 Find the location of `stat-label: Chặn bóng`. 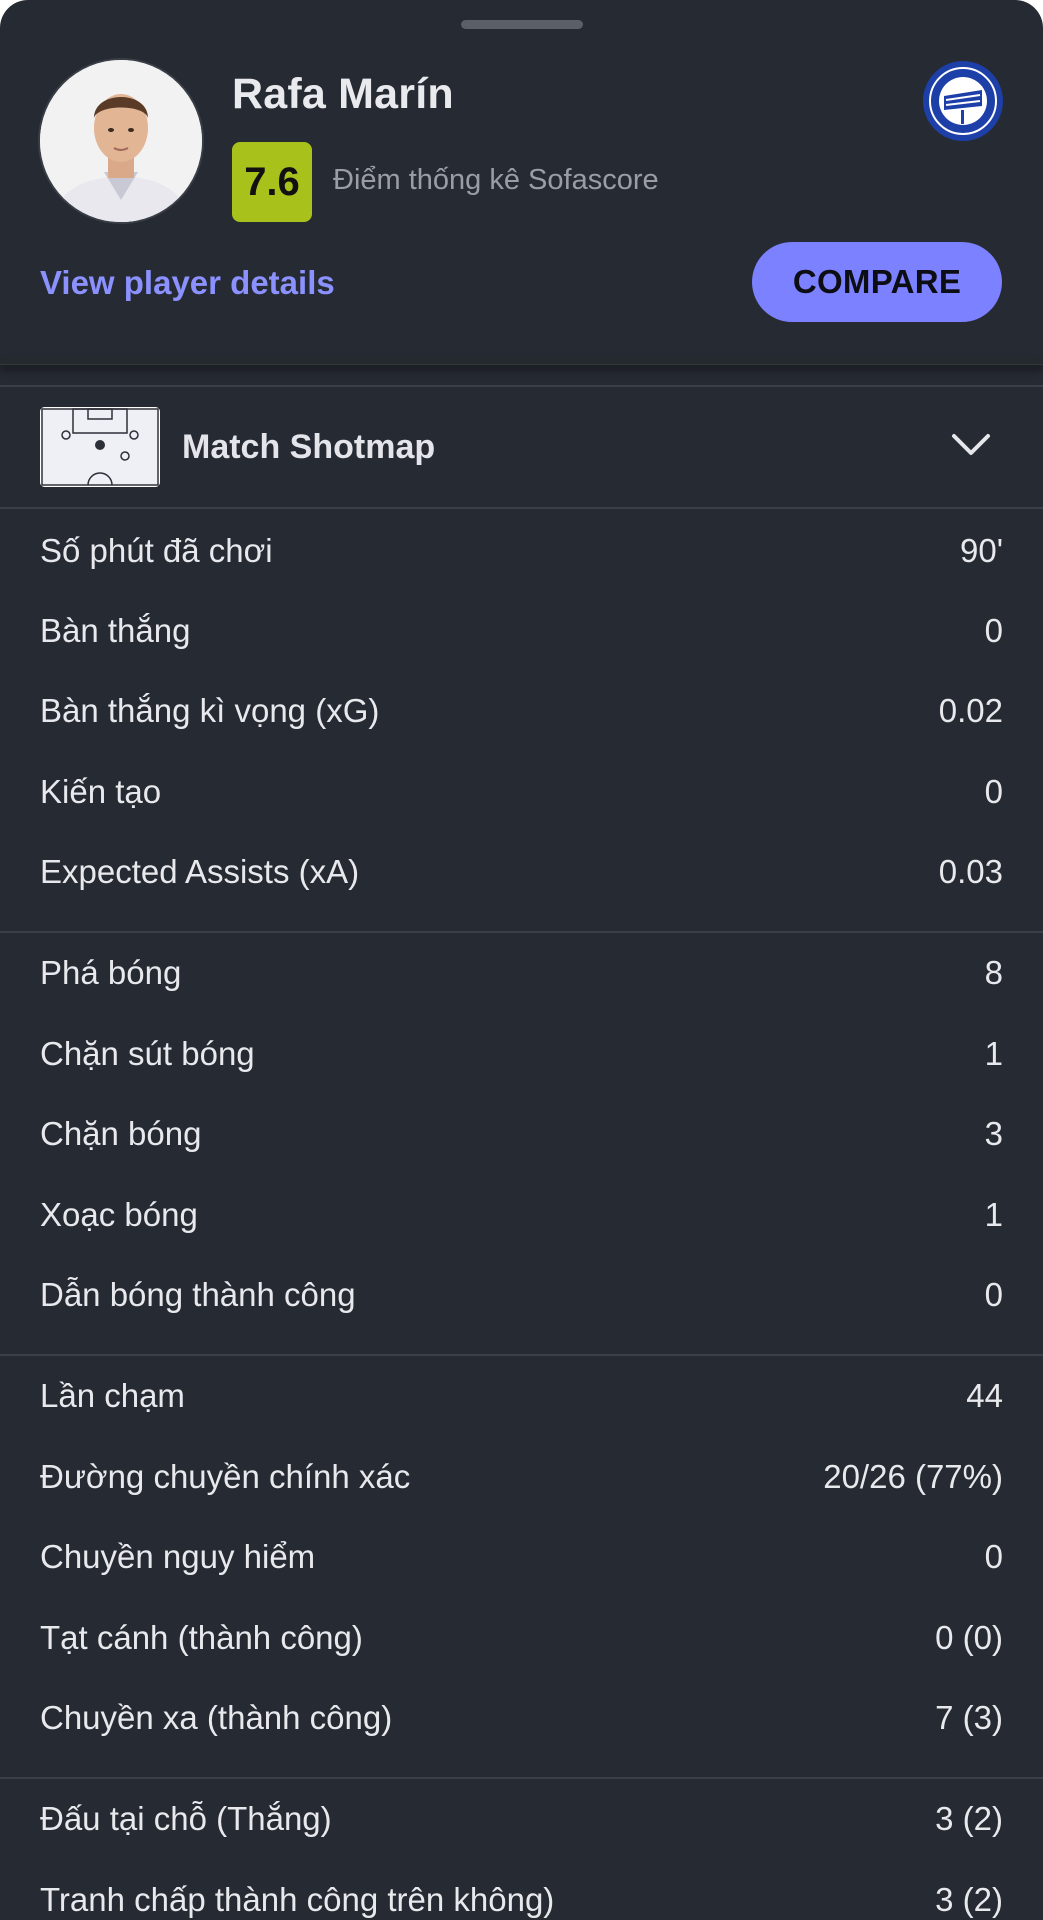

stat-label: Chặn bóng is located at coordinates (121, 1133).